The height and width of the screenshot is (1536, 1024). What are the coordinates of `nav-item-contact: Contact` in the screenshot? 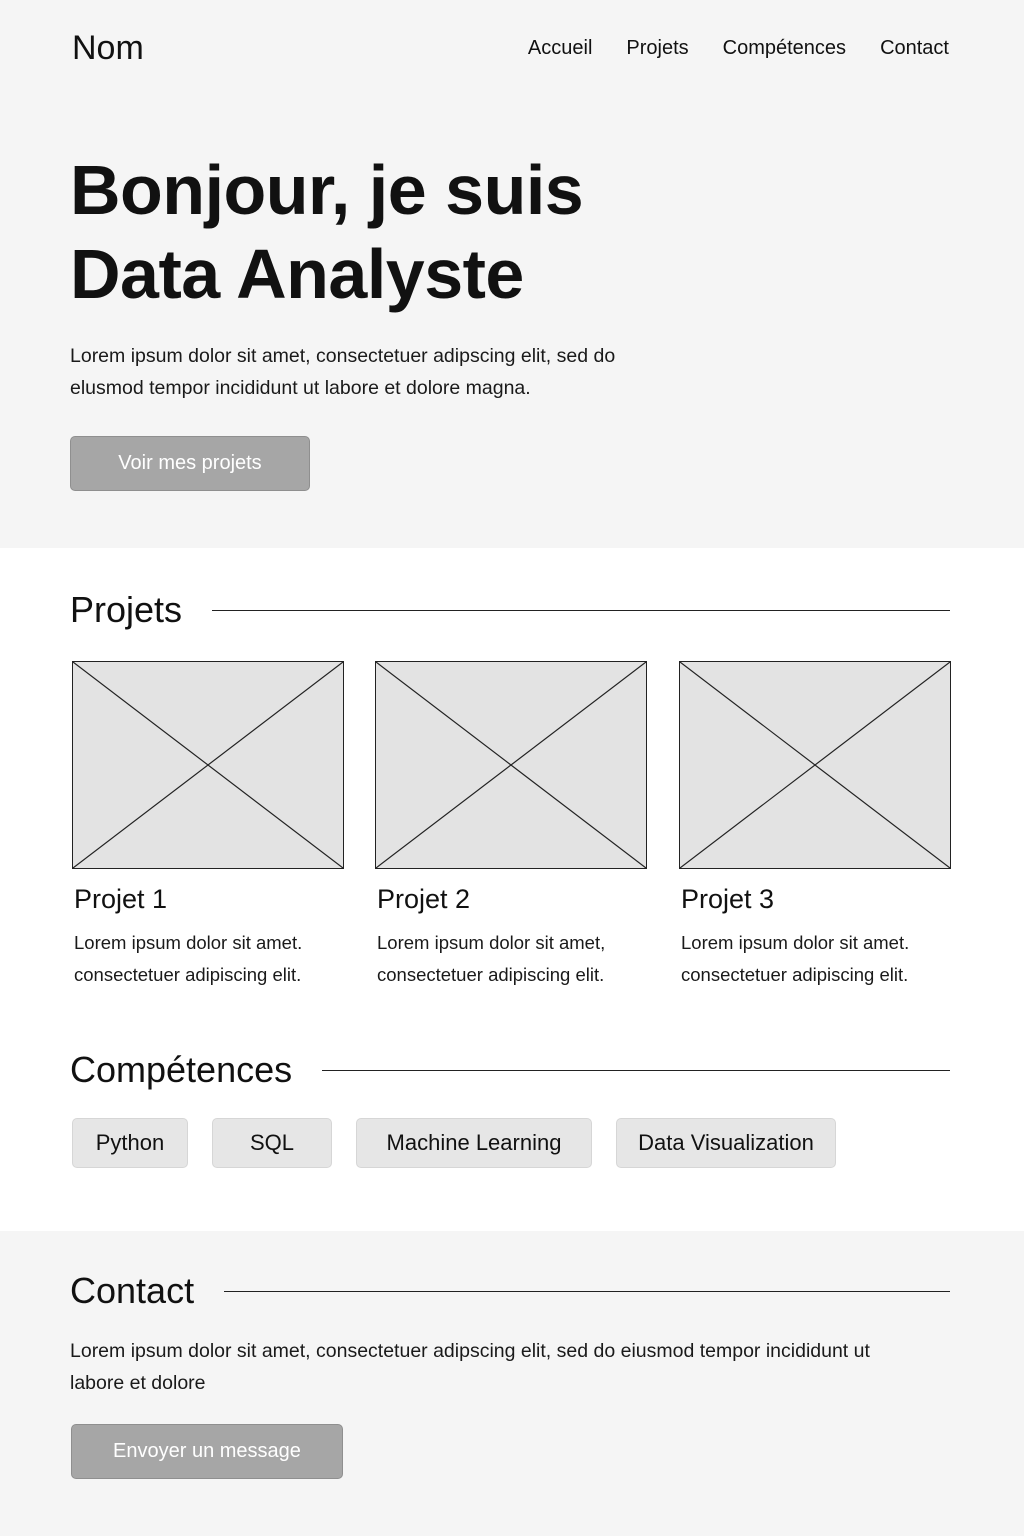 It's located at (914, 48).